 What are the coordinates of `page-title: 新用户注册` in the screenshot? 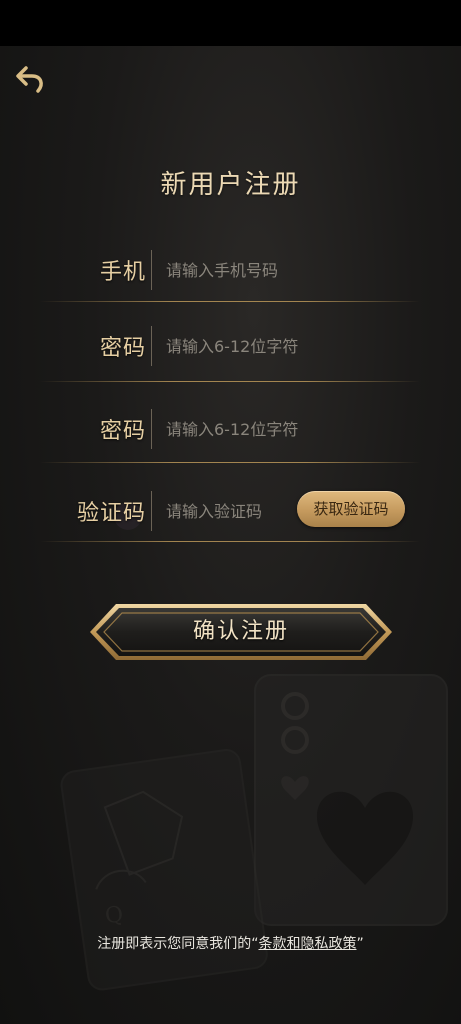 It's located at (230, 185).